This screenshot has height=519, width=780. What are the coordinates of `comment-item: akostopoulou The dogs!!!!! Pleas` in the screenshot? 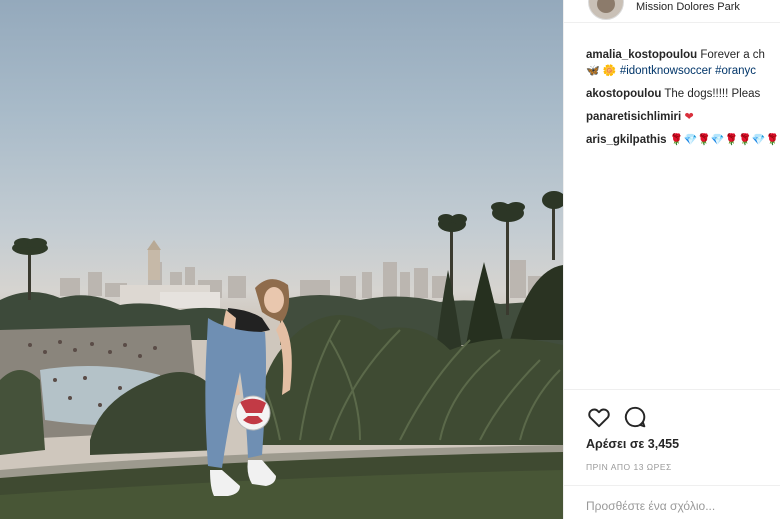 It's located at (683, 94).